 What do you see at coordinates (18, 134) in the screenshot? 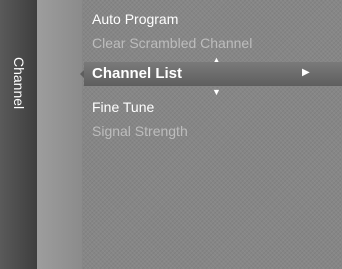
I see `category-bar: Channel` at bounding box center [18, 134].